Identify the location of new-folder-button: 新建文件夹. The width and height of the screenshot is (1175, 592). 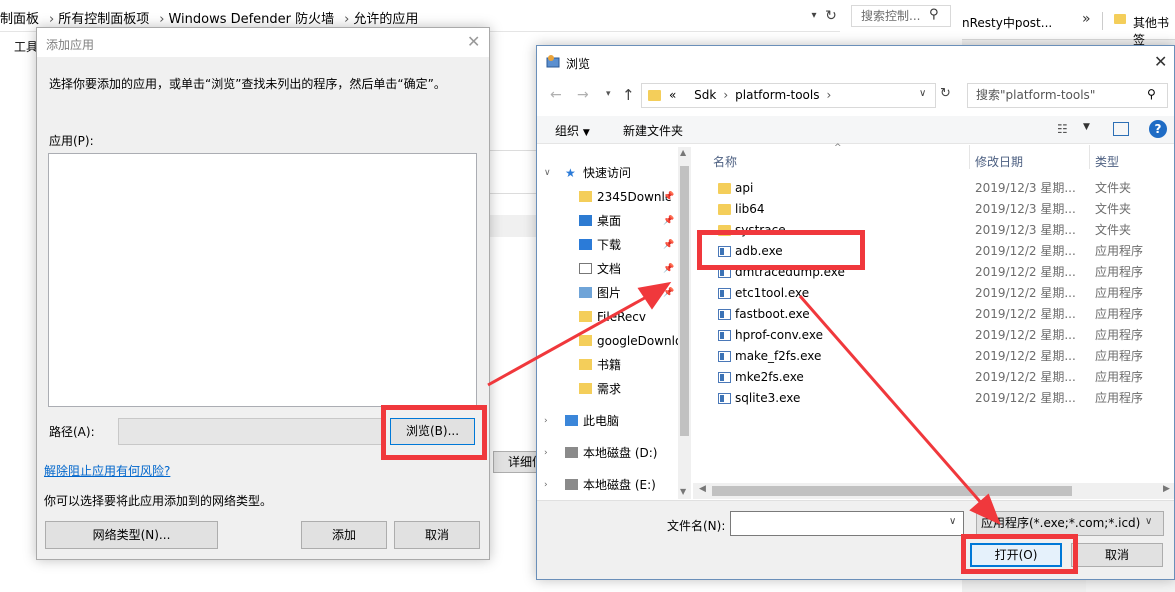
(653, 130).